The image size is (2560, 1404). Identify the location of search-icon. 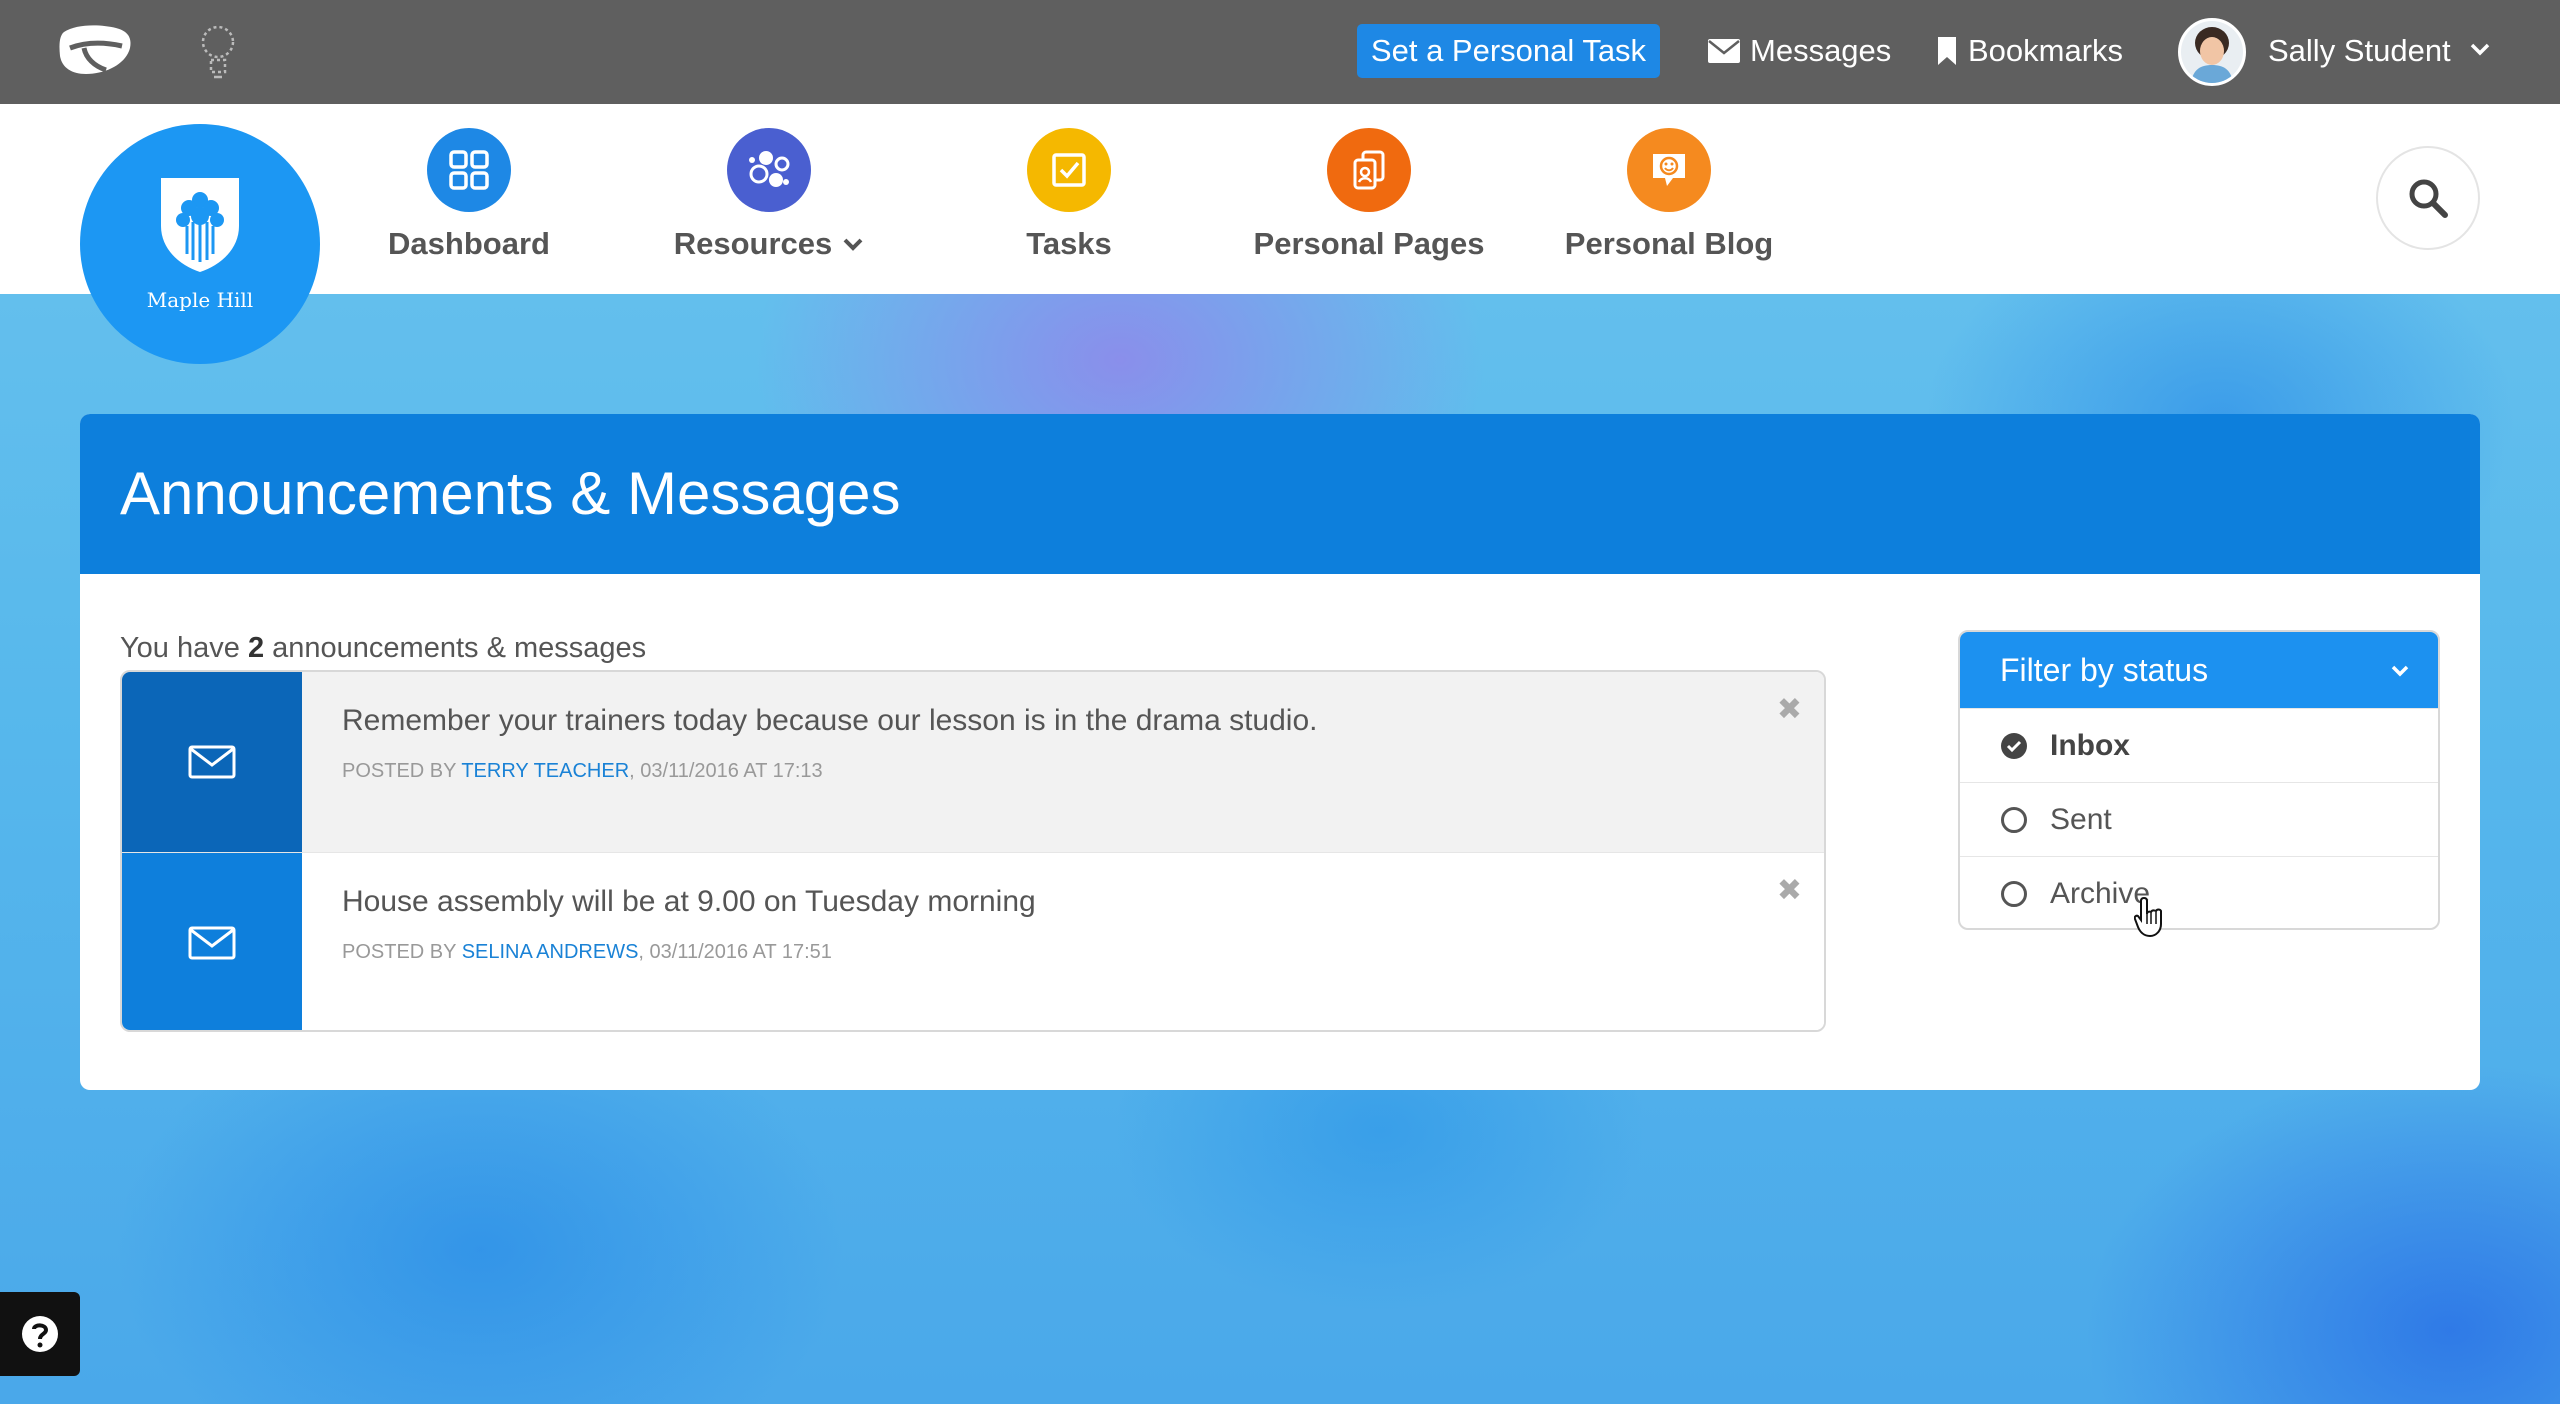
(2428, 198).